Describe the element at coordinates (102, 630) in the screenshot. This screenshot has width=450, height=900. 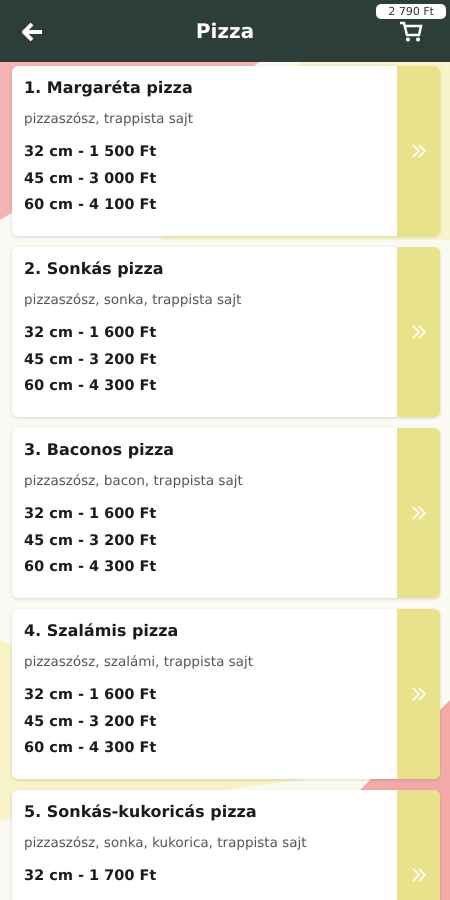
I see `pizza-name: 4. Szalámis pizza` at that location.